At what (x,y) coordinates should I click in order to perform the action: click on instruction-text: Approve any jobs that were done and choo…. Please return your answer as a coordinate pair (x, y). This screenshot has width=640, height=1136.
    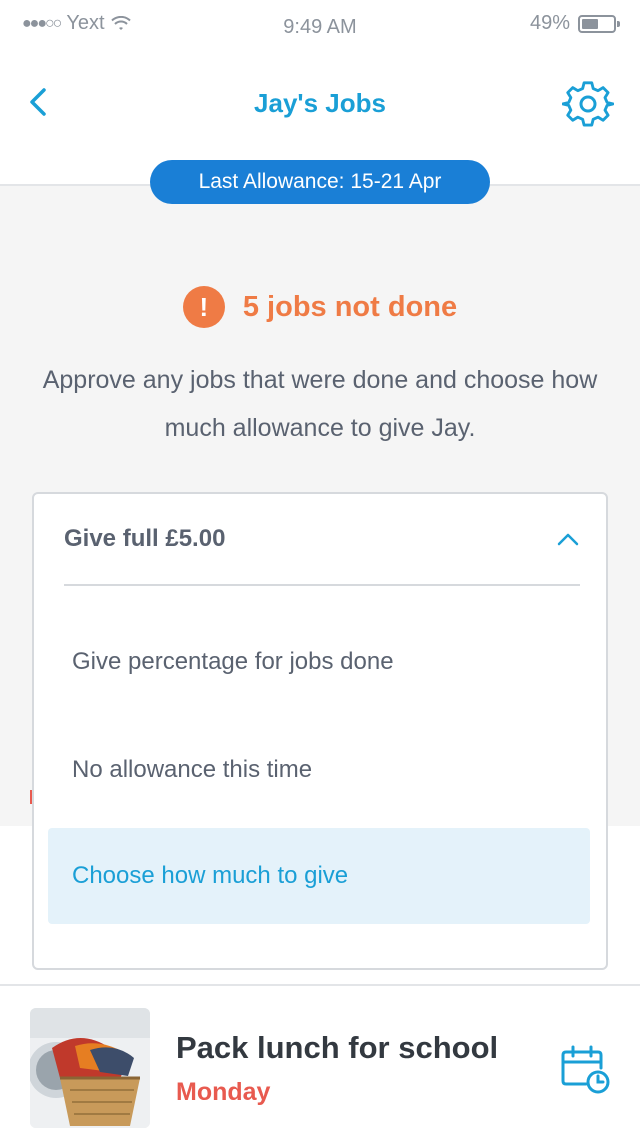
    Looking at the image, I should click on (320, 404).